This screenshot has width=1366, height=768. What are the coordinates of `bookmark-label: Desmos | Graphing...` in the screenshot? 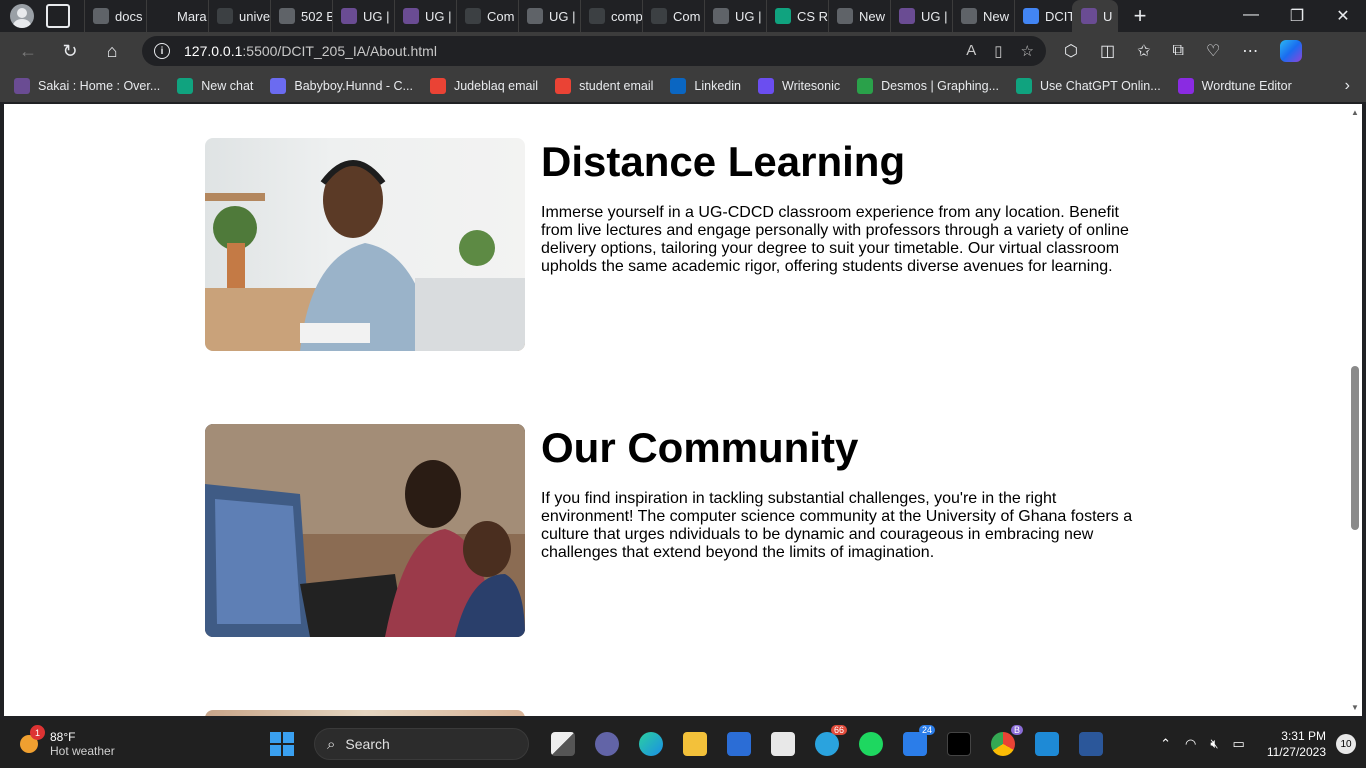 It's located at (940, 86).